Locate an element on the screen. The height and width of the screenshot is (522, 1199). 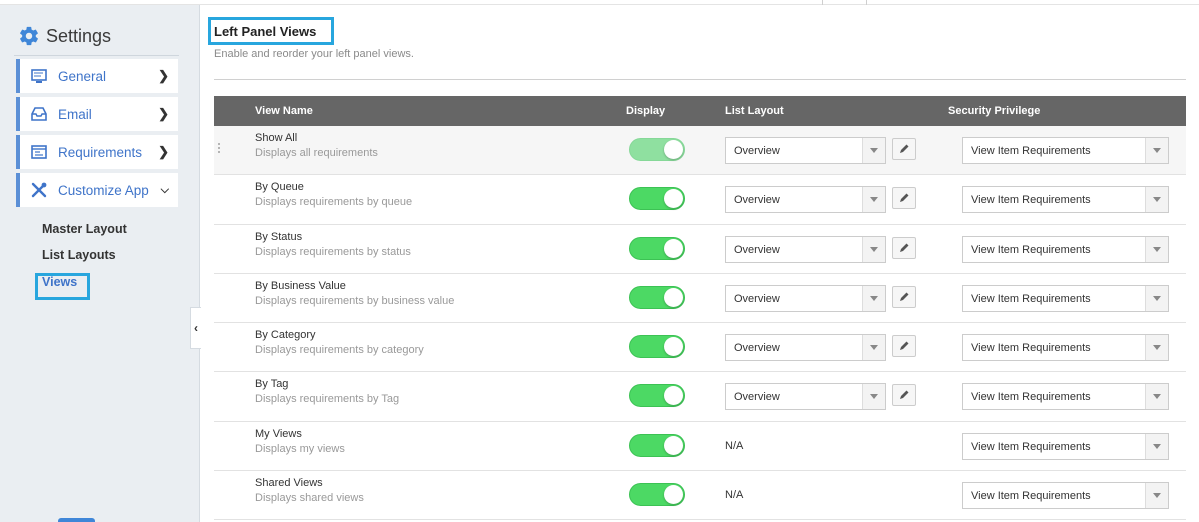
requirements-icon is located at coordinates (39, 152).